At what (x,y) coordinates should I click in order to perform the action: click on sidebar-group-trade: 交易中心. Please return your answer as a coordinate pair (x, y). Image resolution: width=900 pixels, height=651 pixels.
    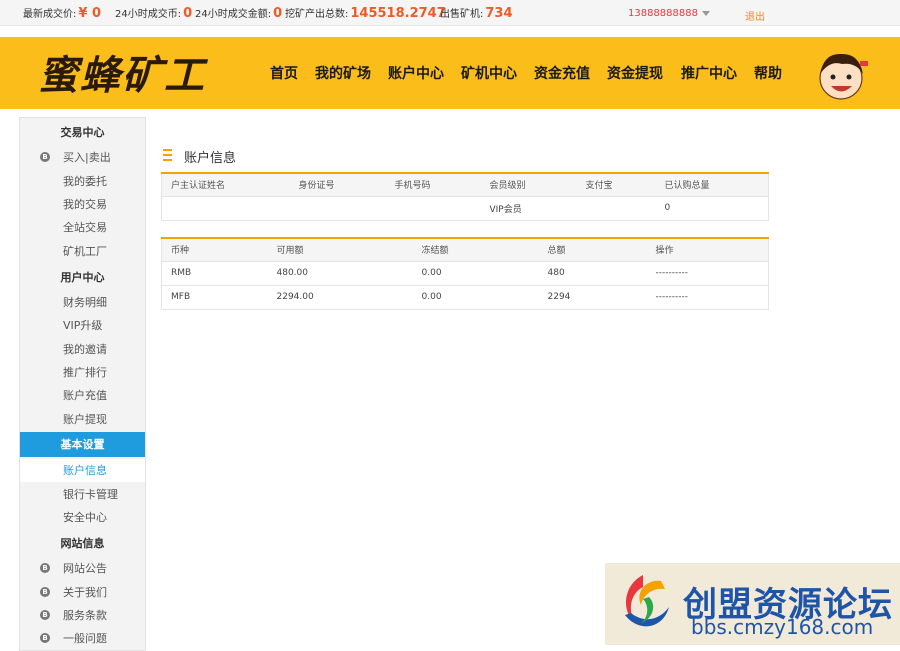
    Looking at the image, I should click on (82, 132).